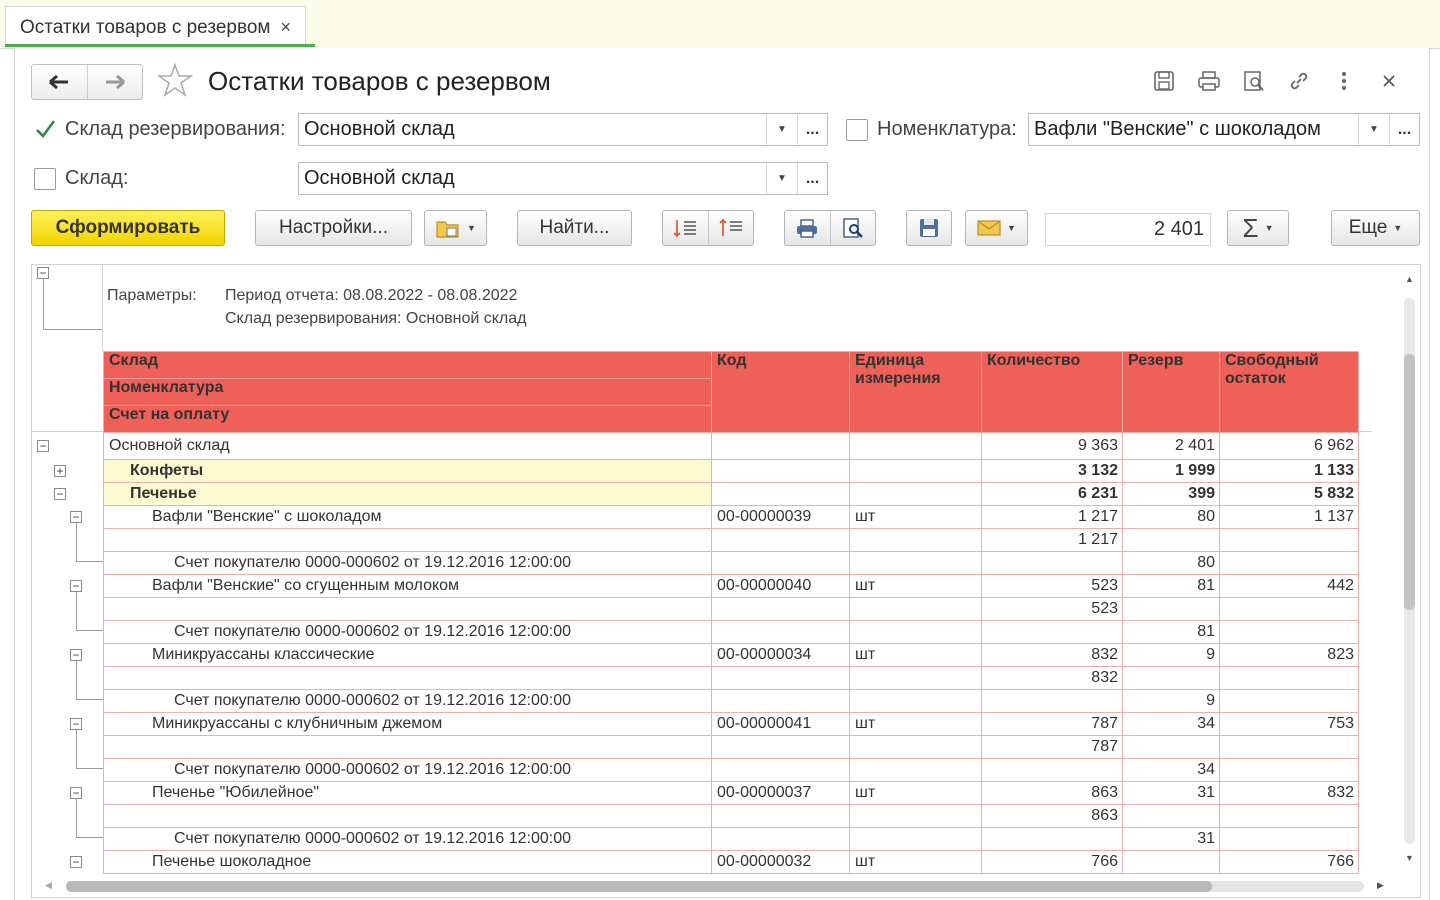 The image size is (1440, 900). I want to click on preview-report-button, so click(853, 228).